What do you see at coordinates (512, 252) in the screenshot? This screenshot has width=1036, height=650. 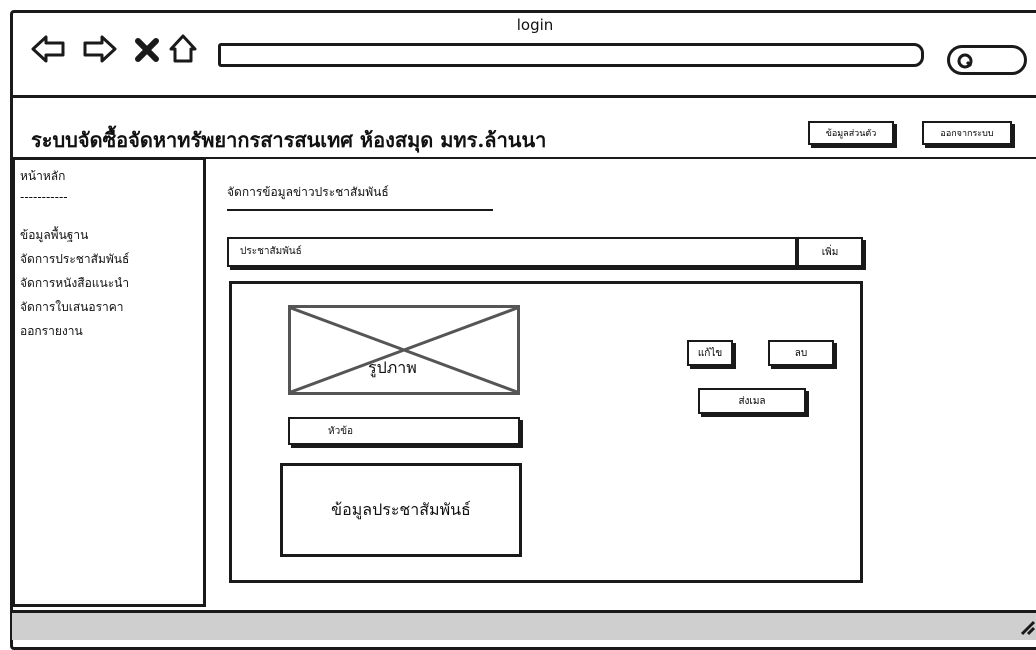 I see `pr-selector-bar` at bounding box center [512, 252].